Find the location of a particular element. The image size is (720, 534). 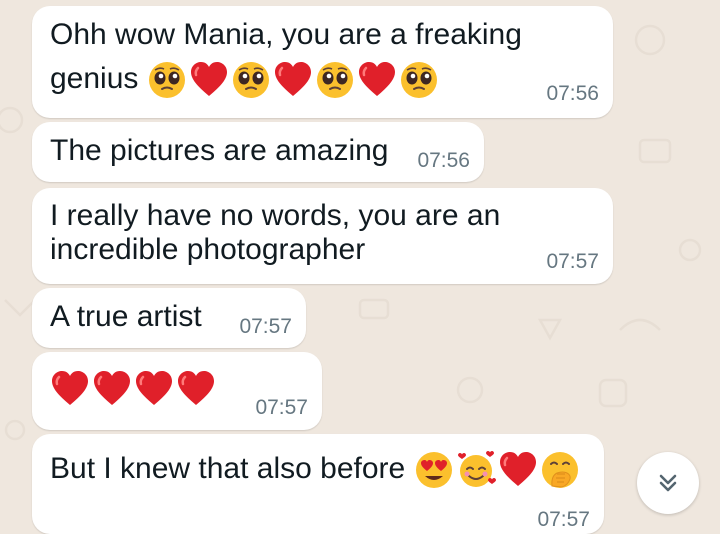

message-text: Ohh wow Mania, you are a freaking is located at coordinates (286, 34).